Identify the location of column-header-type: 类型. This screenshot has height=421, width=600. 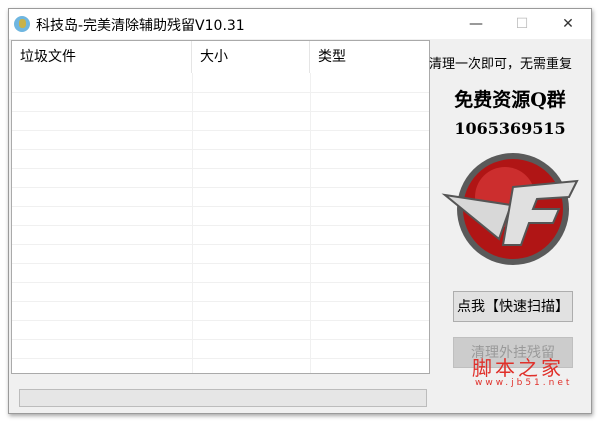
(369, 57).